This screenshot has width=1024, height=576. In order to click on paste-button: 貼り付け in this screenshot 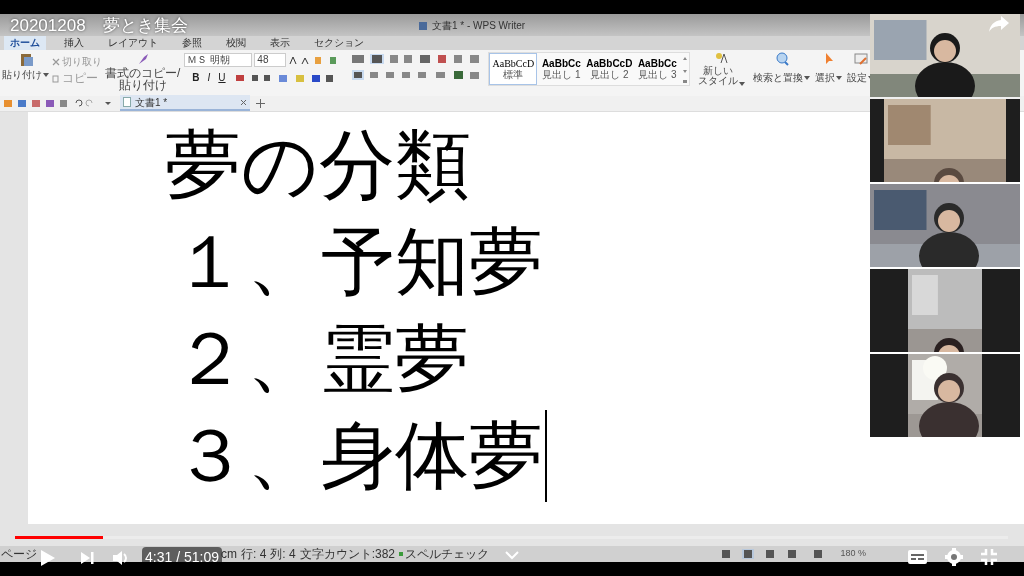, I will do `click(22, 74)`.